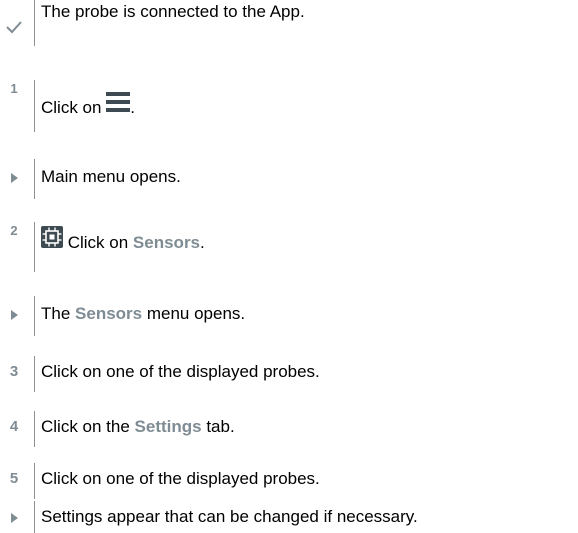  I want to click on step-number: 5, so click(14, 478).